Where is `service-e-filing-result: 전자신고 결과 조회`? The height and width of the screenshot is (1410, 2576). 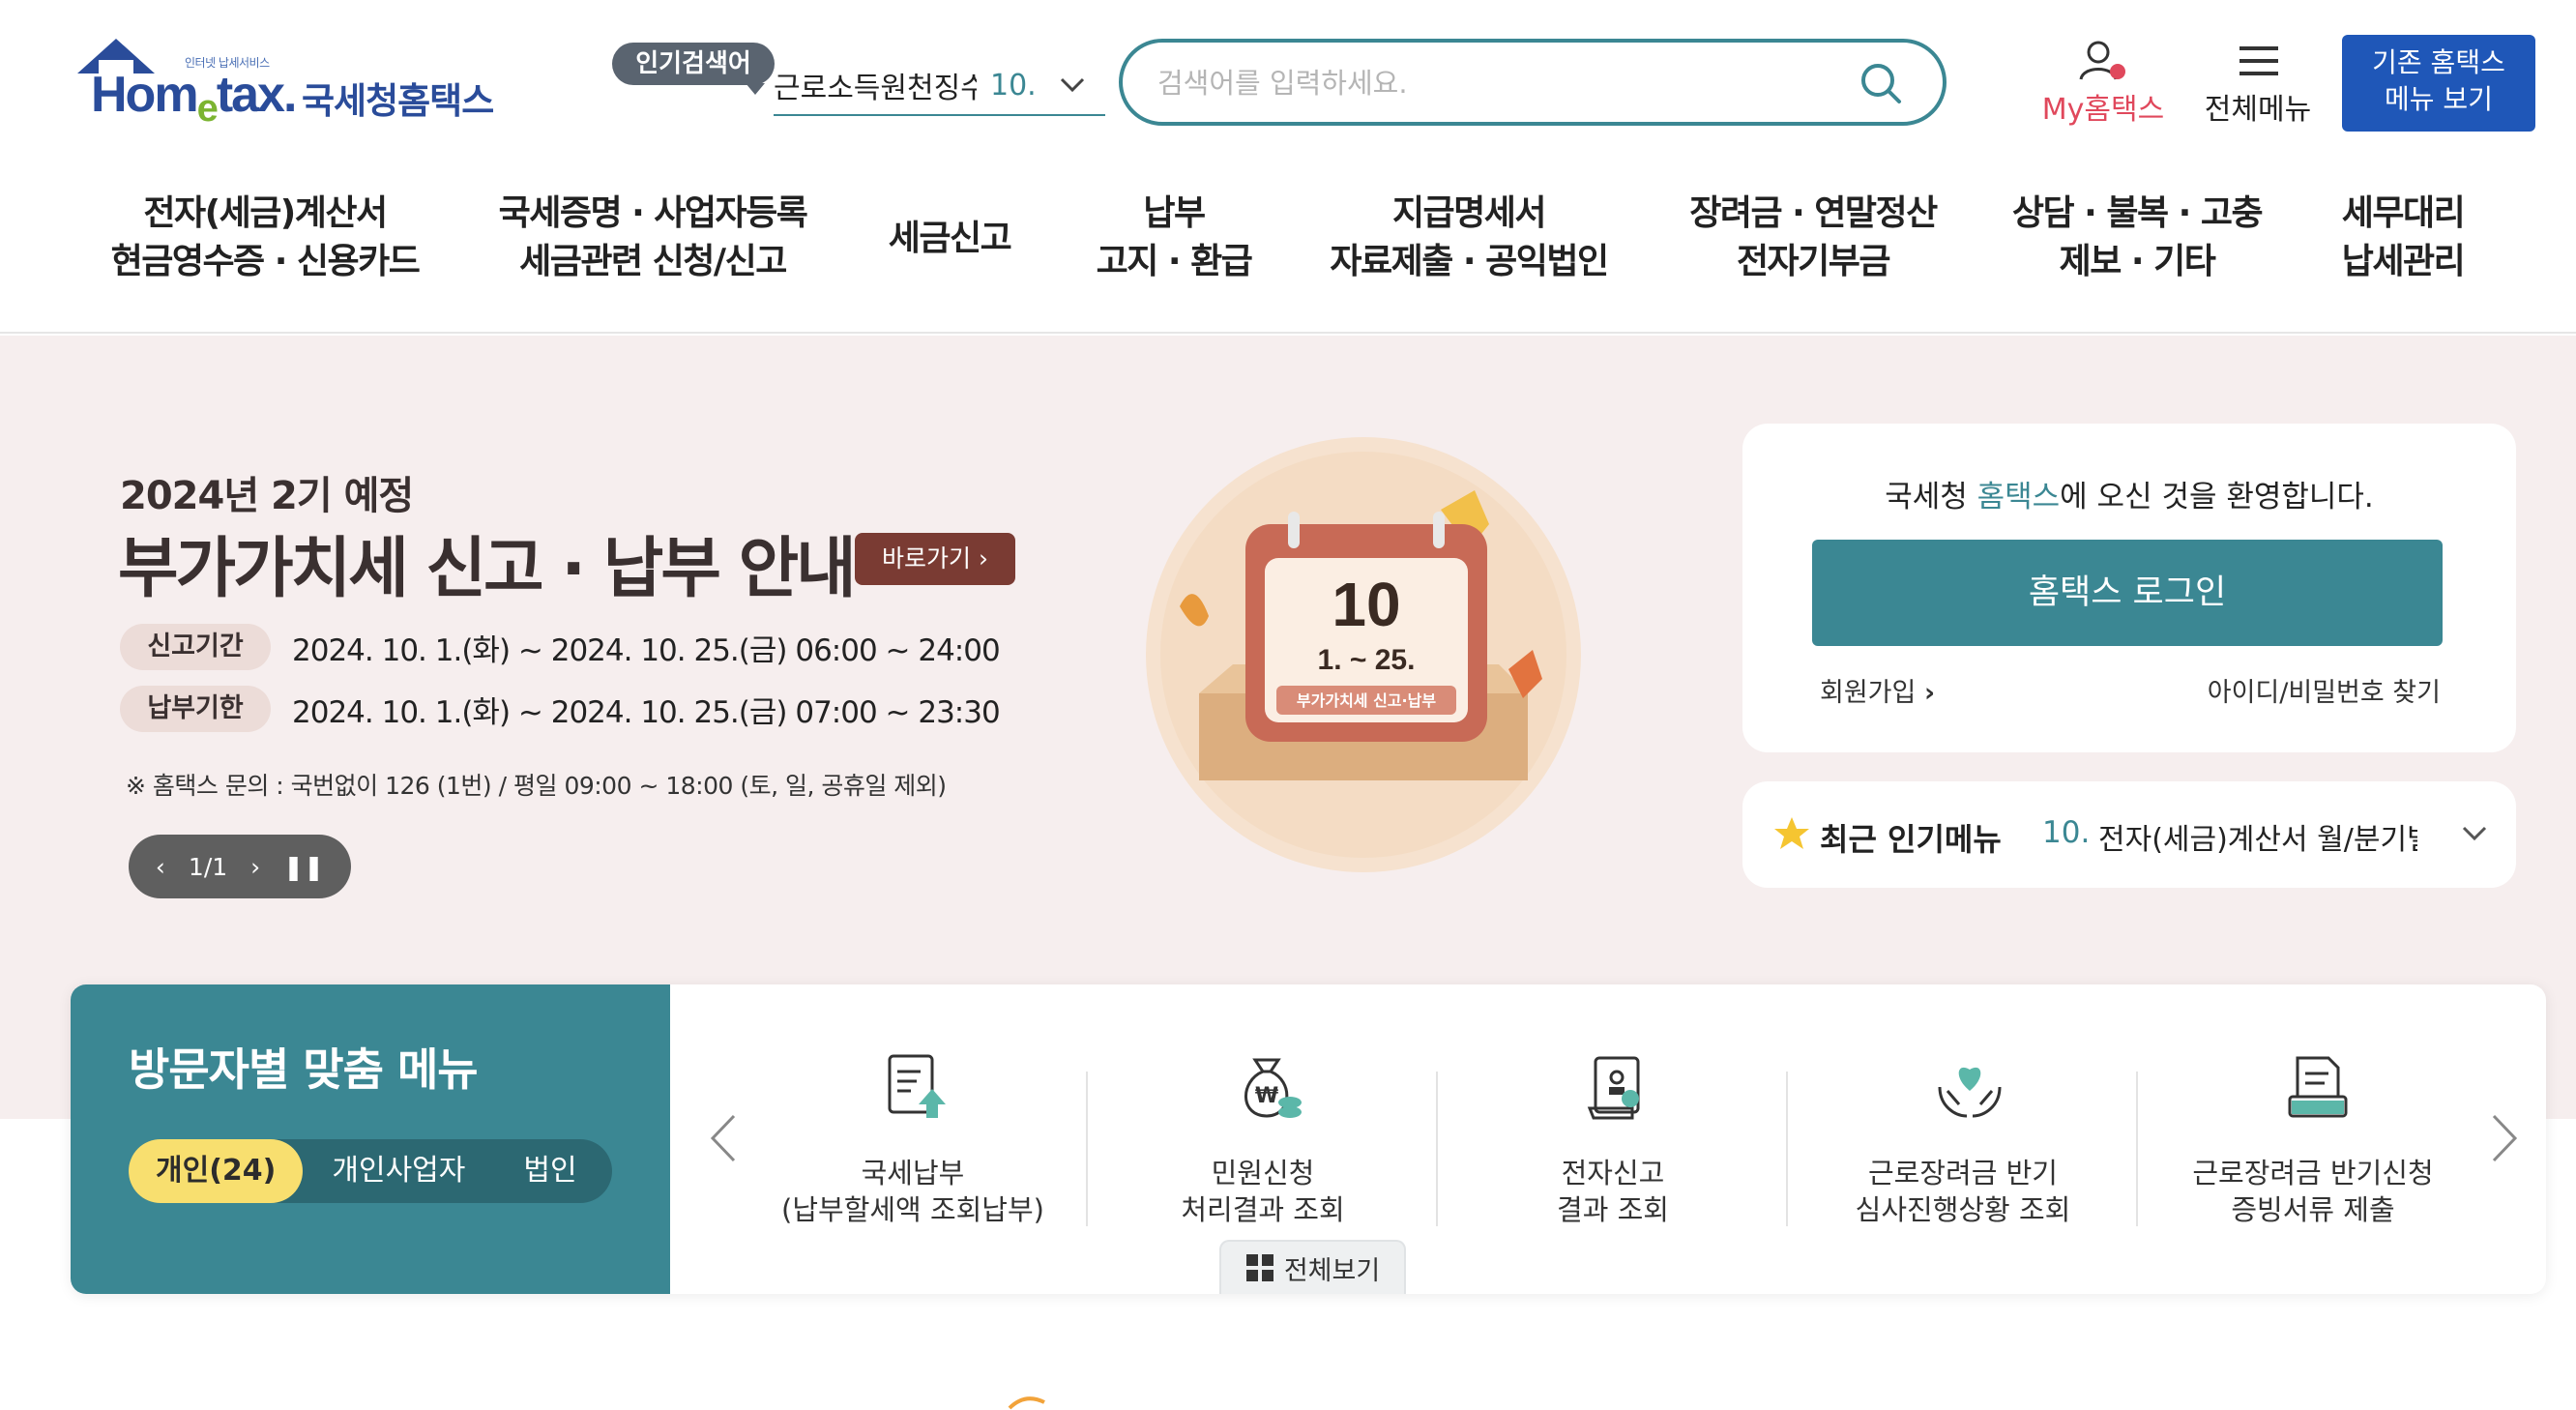 service-e-filing-result: 전자신고 결과 조회 is located at coordinates (1613, 1144).